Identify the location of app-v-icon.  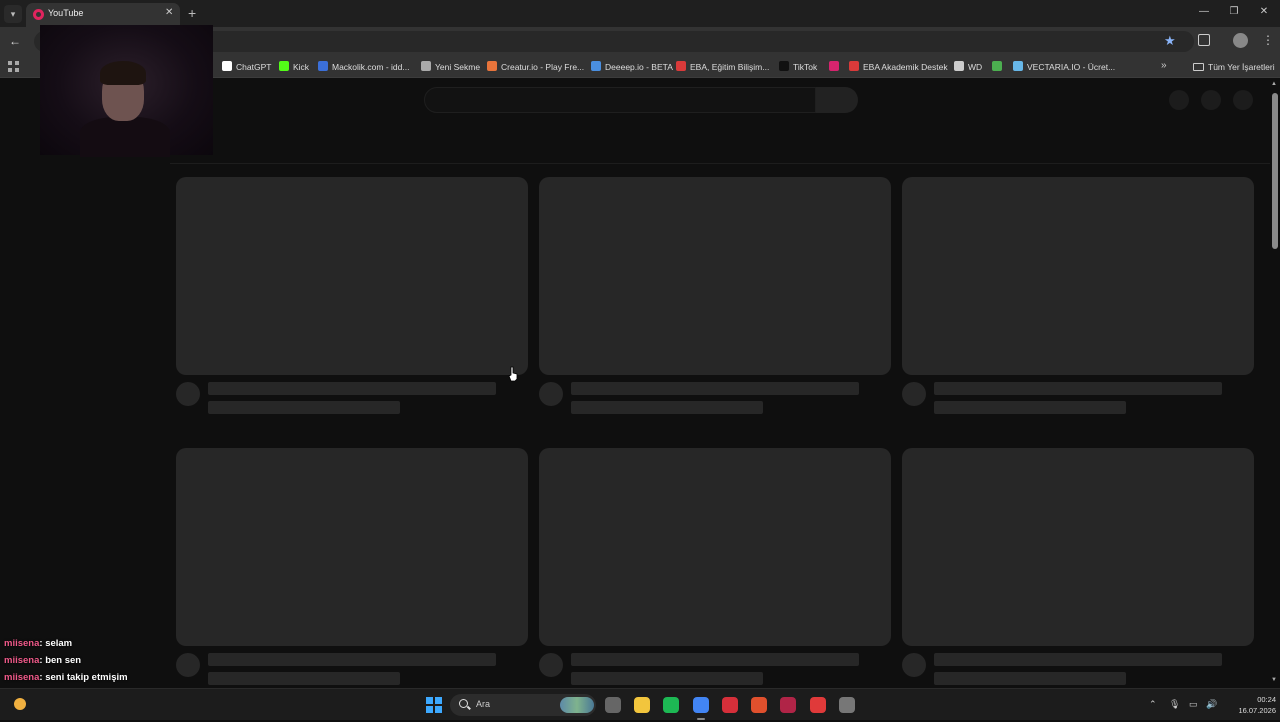
(788, 705).